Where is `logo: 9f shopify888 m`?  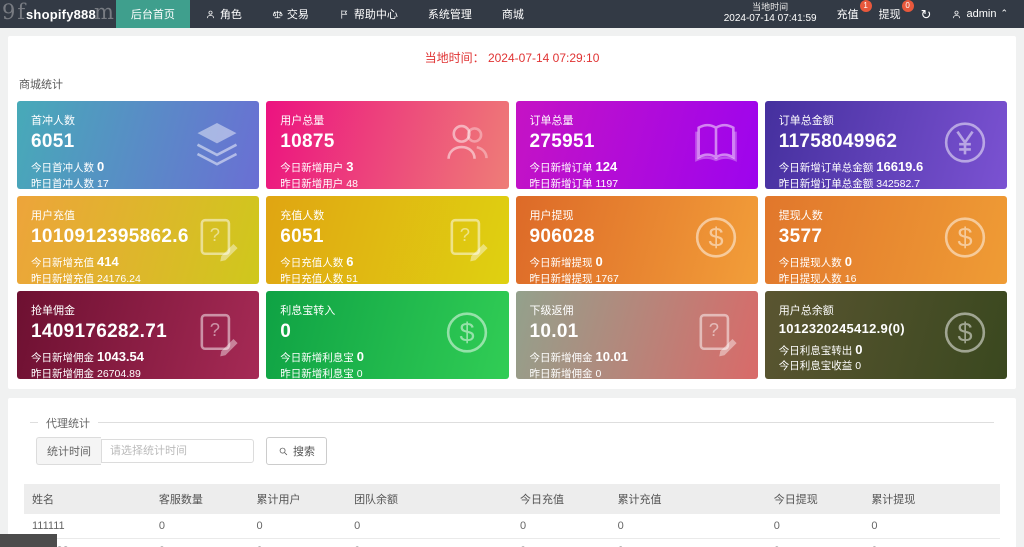 logo: 9f shopify888 m is located at coordinates (58, 14).